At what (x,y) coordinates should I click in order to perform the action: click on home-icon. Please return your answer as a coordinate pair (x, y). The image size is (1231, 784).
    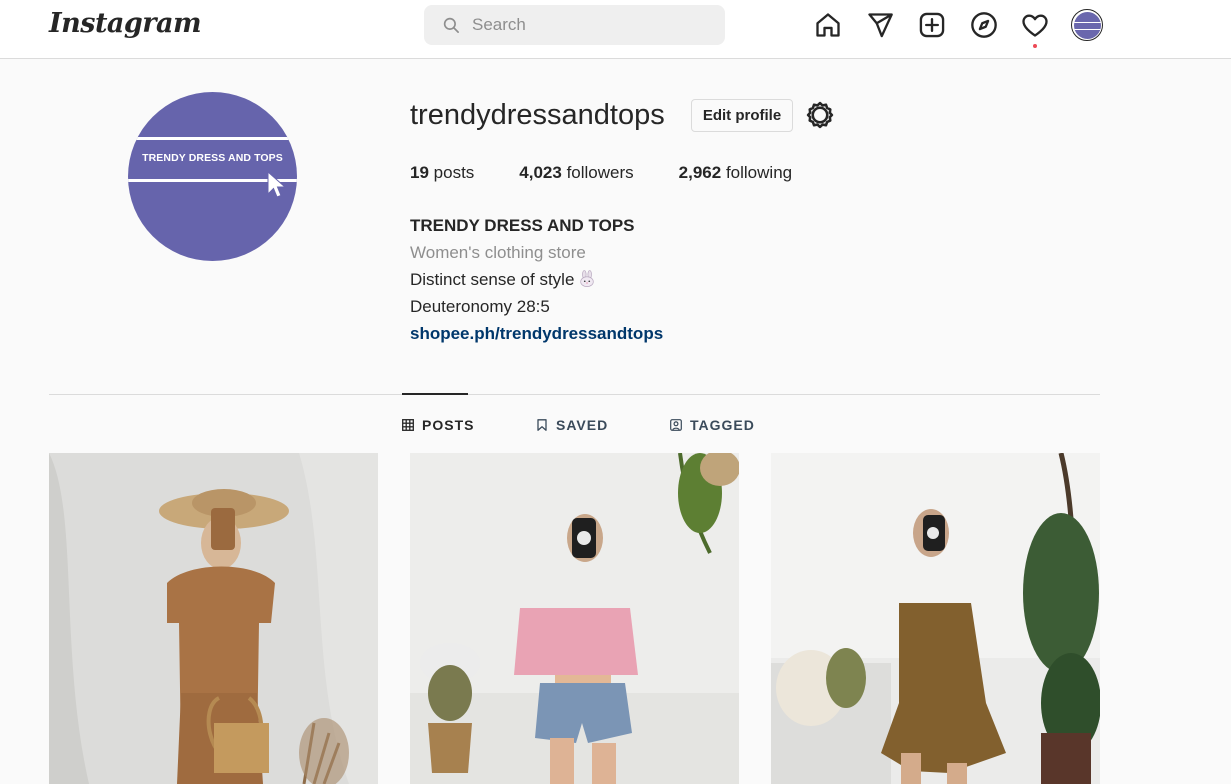
    Looking at the image, I should click on (828, 25).